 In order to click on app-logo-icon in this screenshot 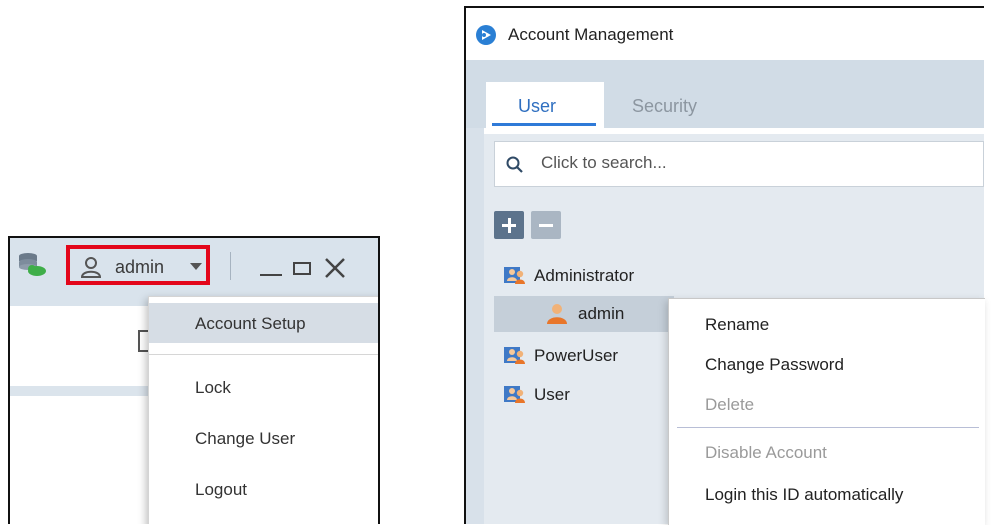, I will do `click(486, 35)`.